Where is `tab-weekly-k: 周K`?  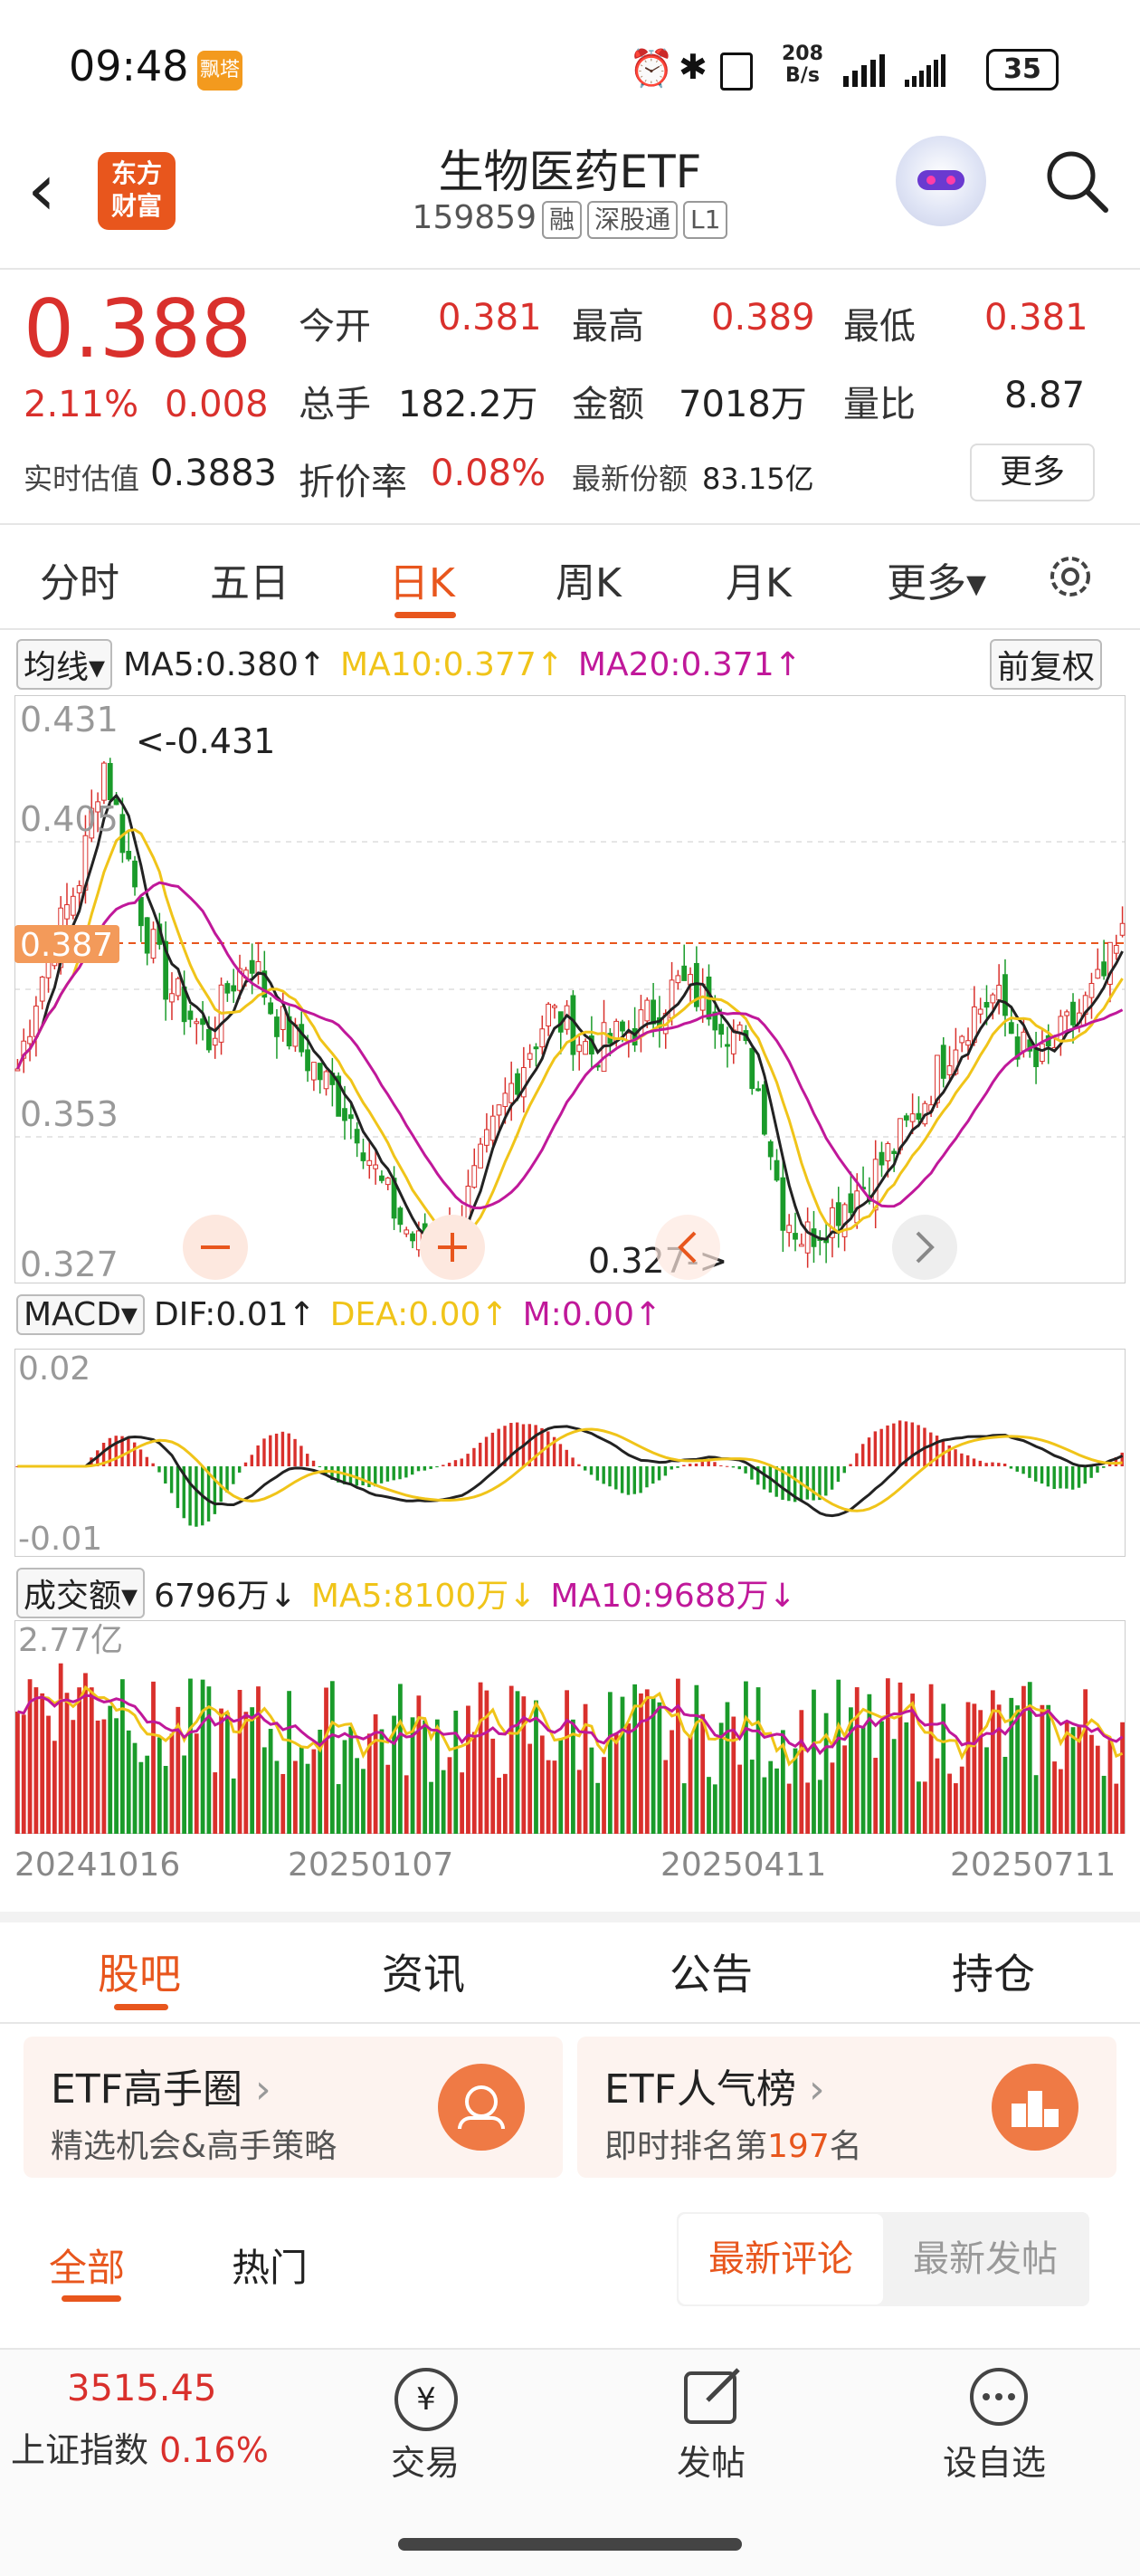
tab-weekly-k: 周K is located at coordinates (589, 579).